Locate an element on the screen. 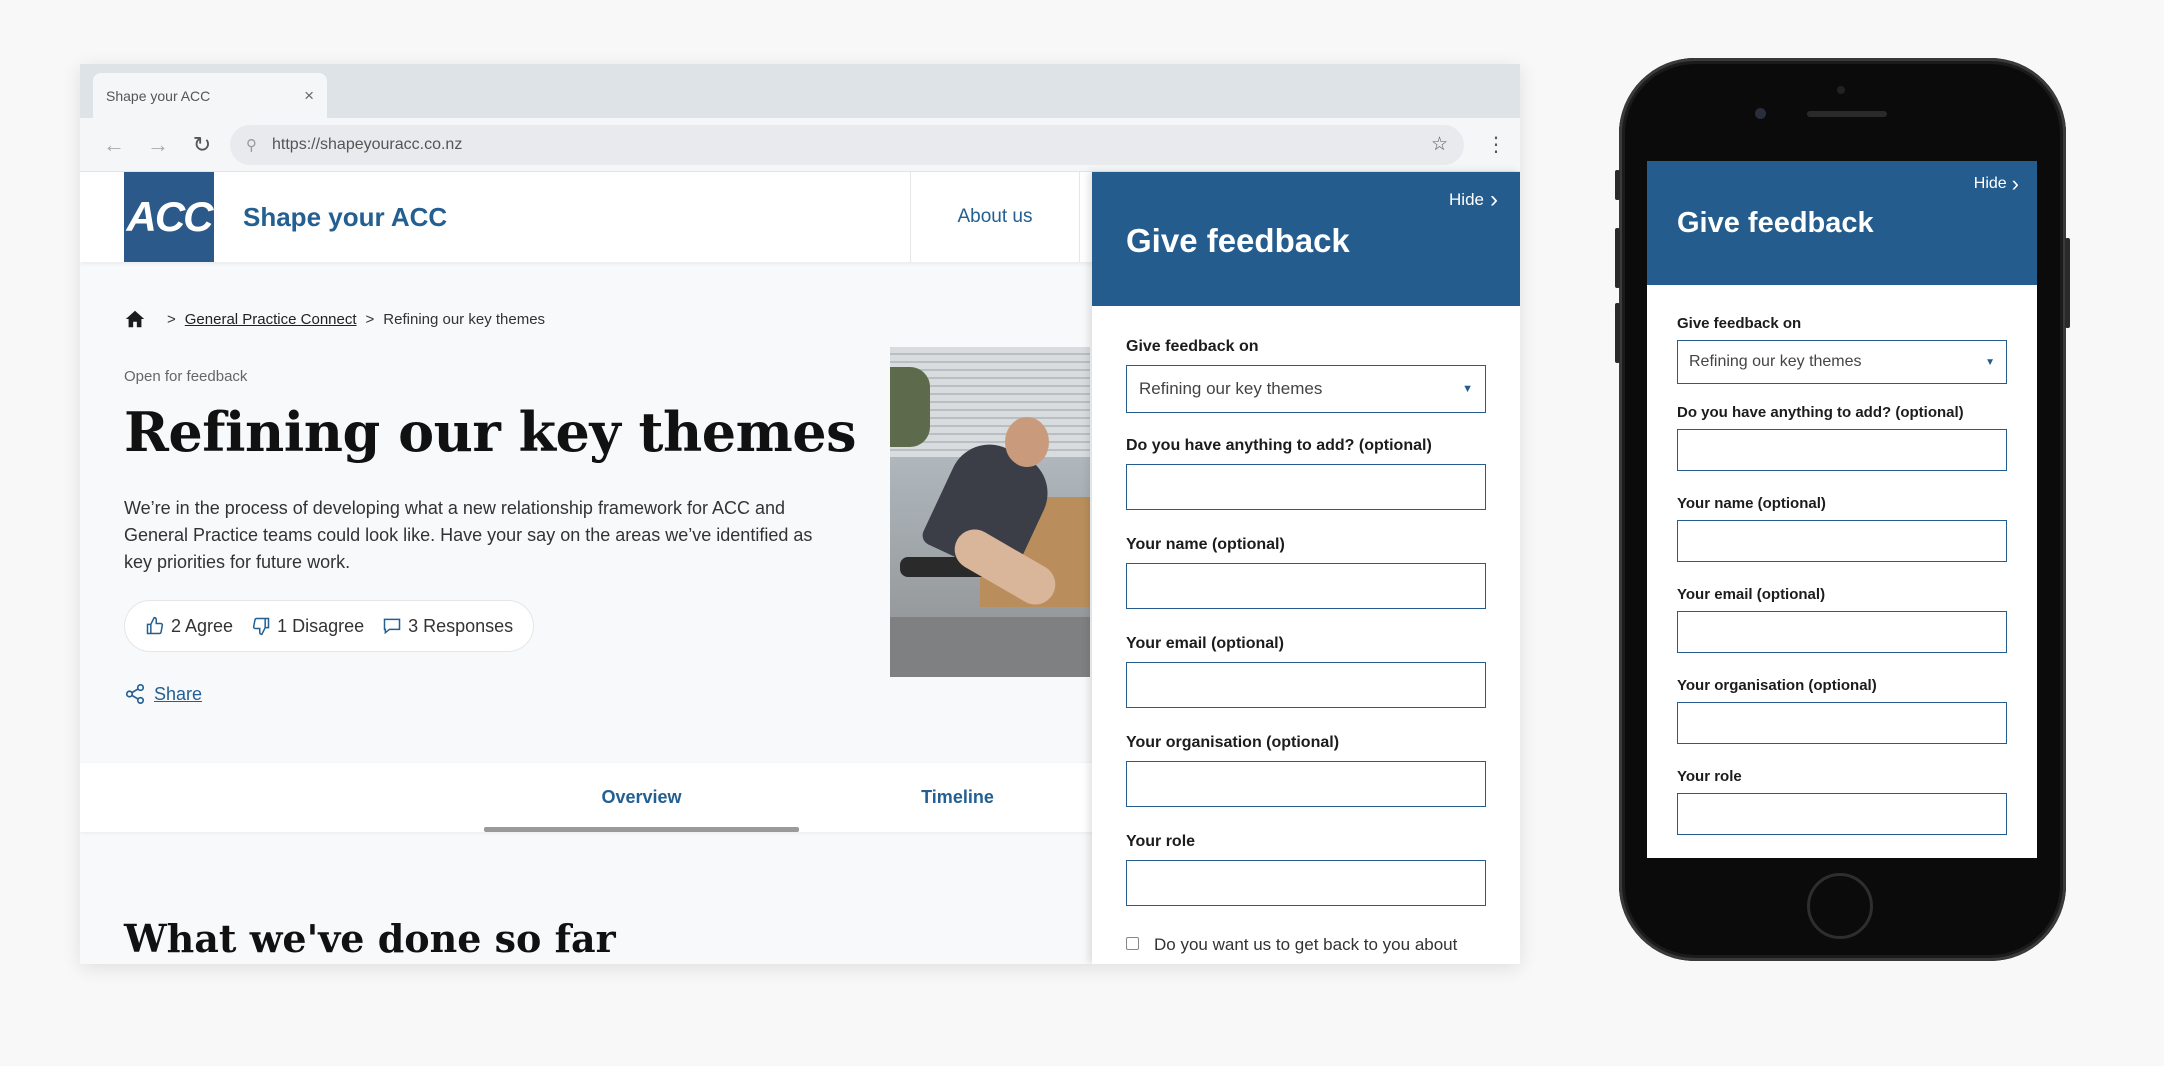 The height and width of the screenshot is (1066, 2164). browser-tab: Shape your ACC × is located at coordinates (210, 95).